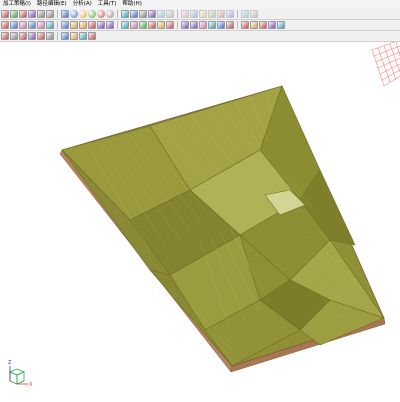  I want to click on text-icon, so click(281, 25).